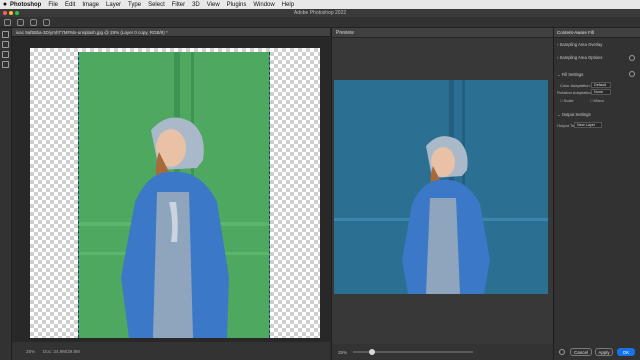 Image resolution: width=640 pixels, height=360 pixels. Describe the element at coordinates (6, 194) in the screenshot. I see `tools-panel` at that location.